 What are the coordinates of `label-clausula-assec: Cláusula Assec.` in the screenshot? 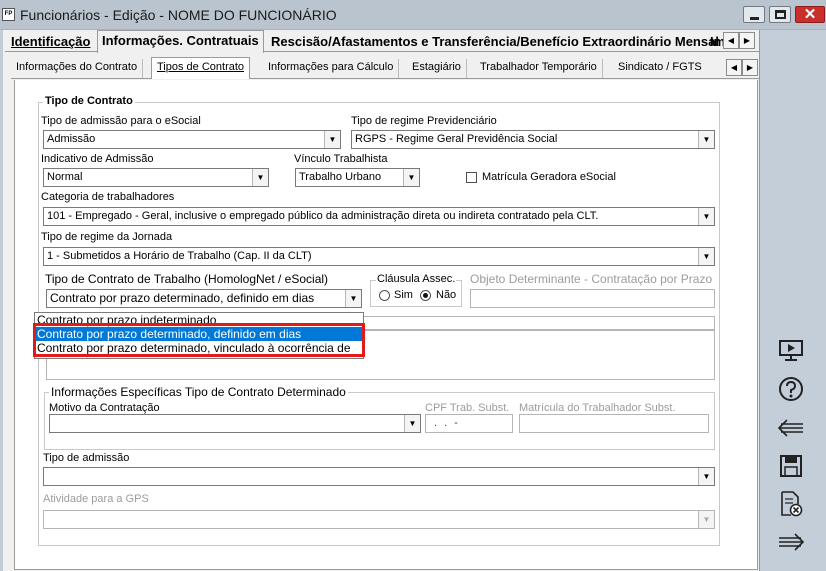 It's located at (416, 279).